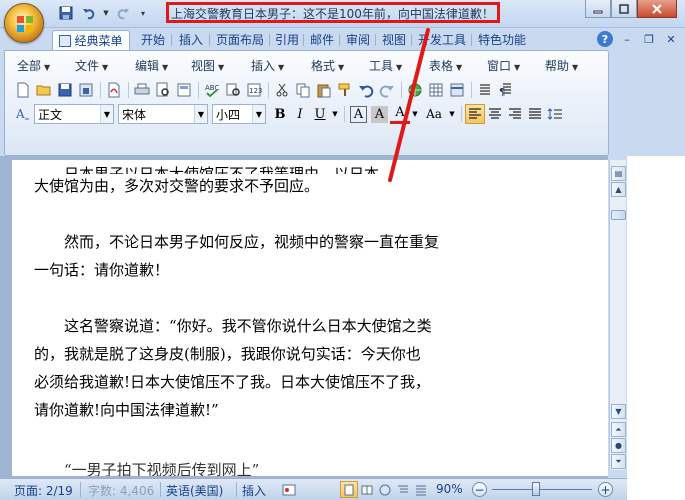 The height and width of the screenshot is (500, 685). I want to click on styles-icon: A, so click(23, 114).